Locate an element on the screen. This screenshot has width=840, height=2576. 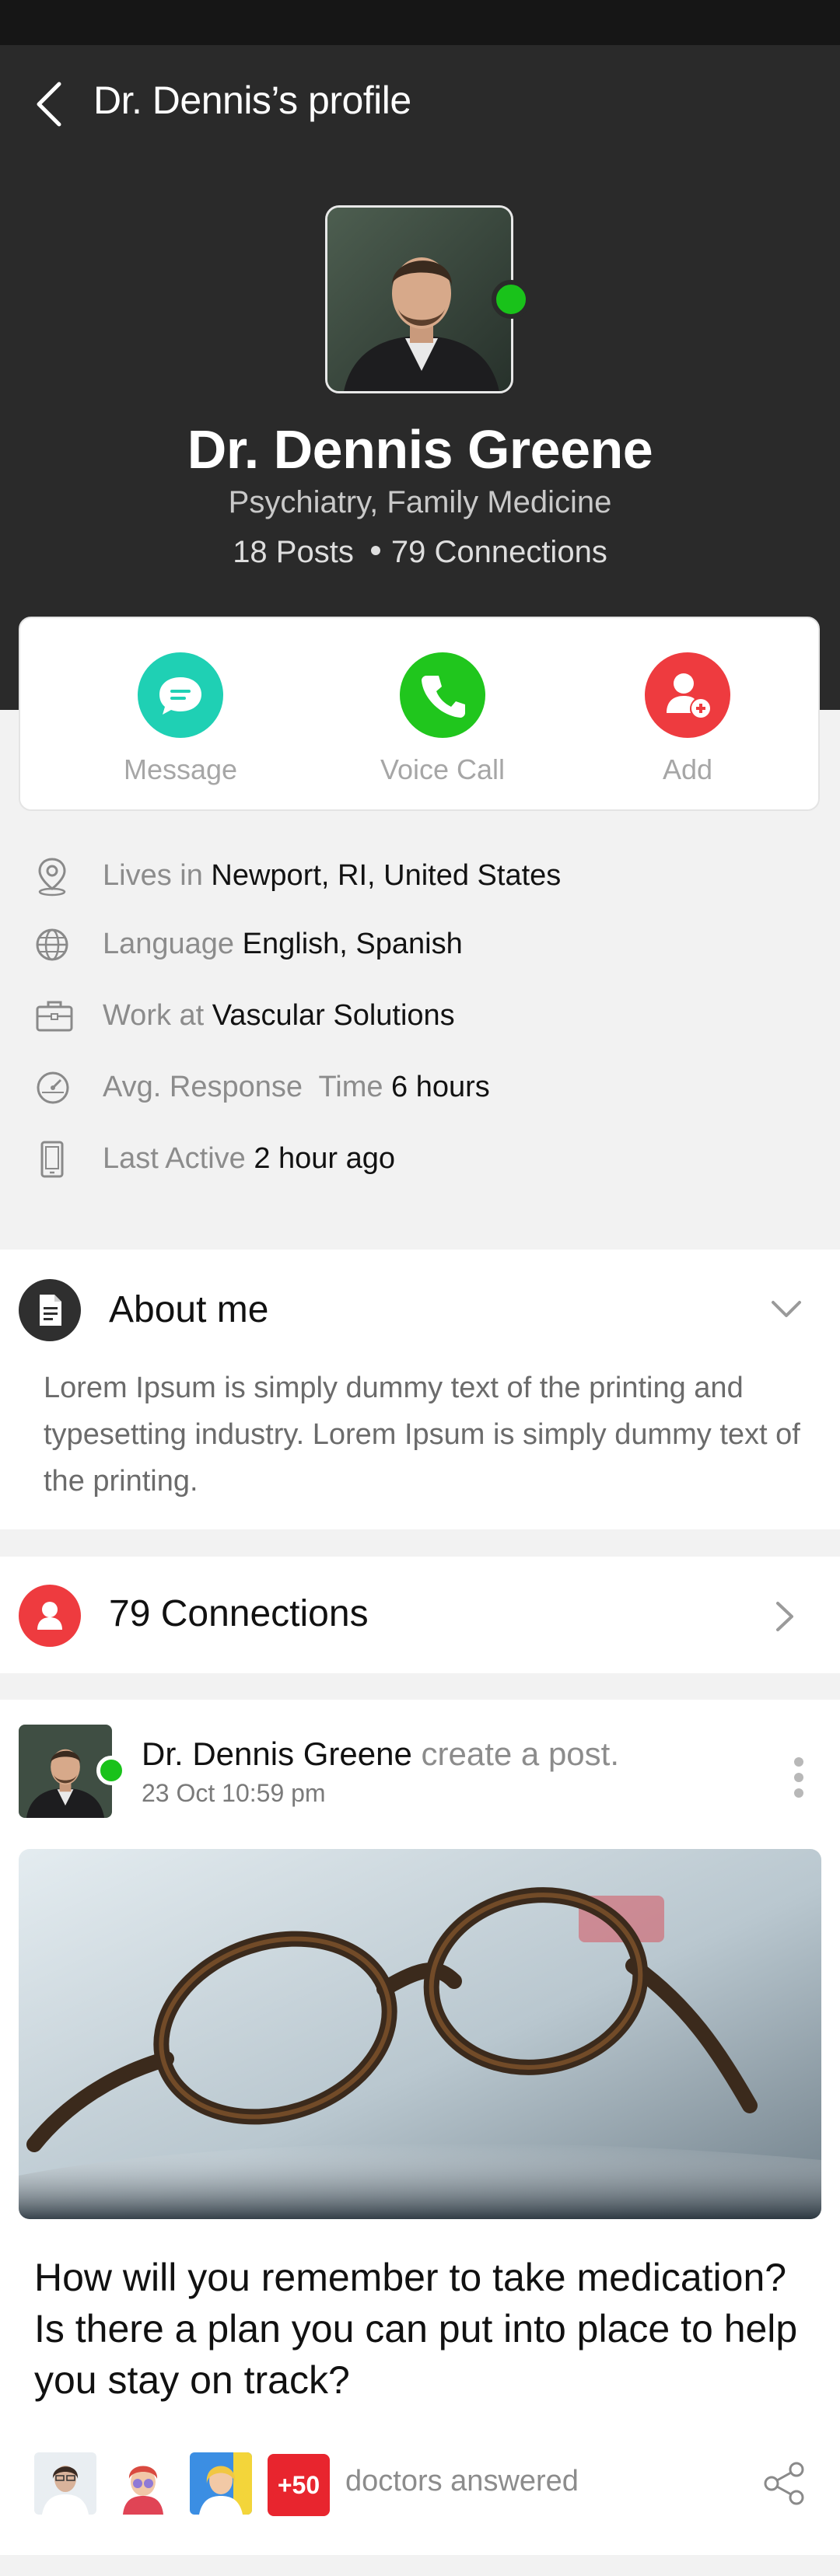
work-value: Vascular Solutions is located at coordinates (334, 1015).